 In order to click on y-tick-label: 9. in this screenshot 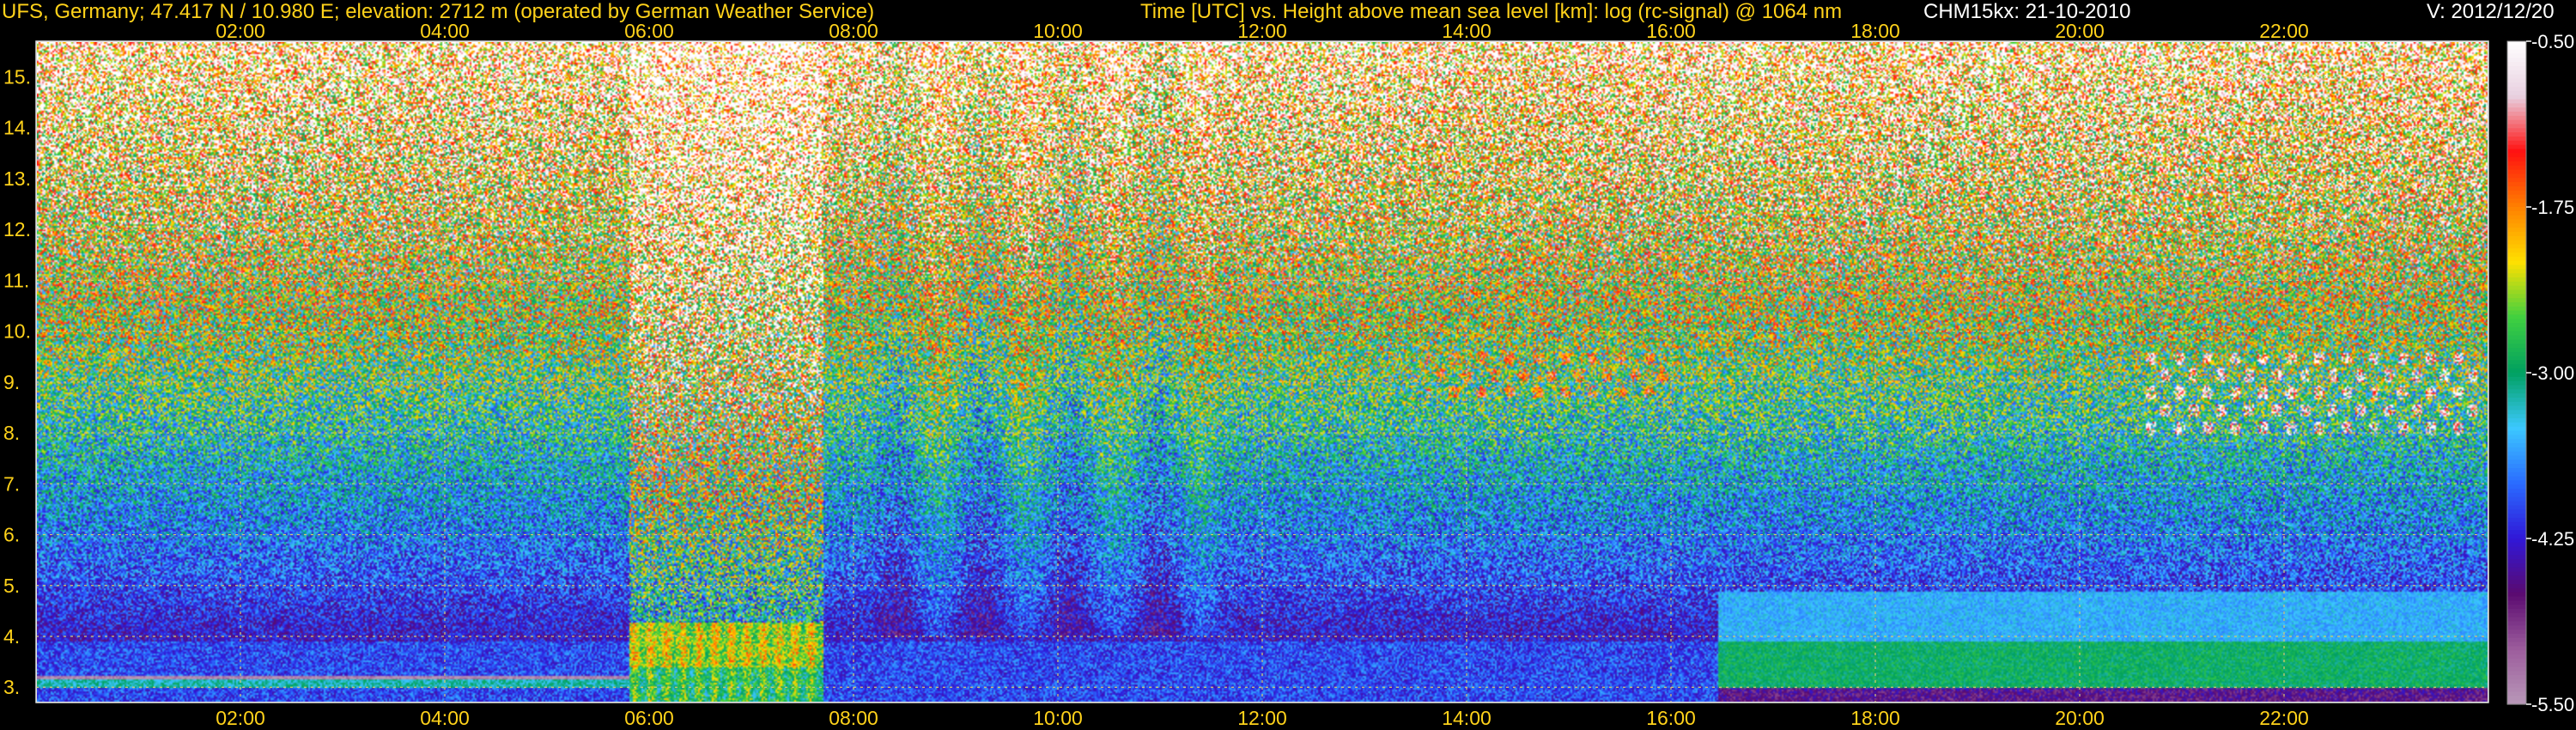, I will do `click(11, 382)`.